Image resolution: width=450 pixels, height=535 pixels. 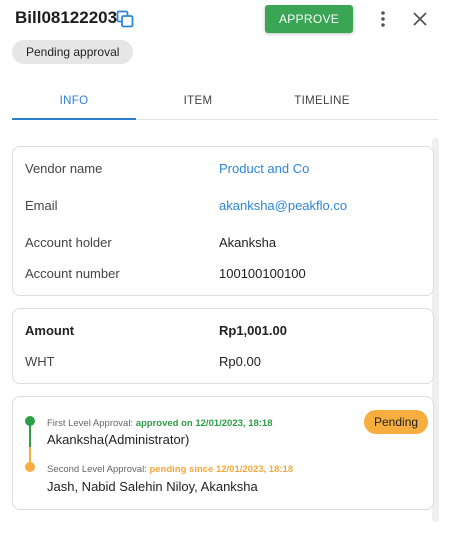 What do you see at coordinates (309, 19) in the screenshot?
I see `approve-button: APPROVE` at bounding box center [309, 19].